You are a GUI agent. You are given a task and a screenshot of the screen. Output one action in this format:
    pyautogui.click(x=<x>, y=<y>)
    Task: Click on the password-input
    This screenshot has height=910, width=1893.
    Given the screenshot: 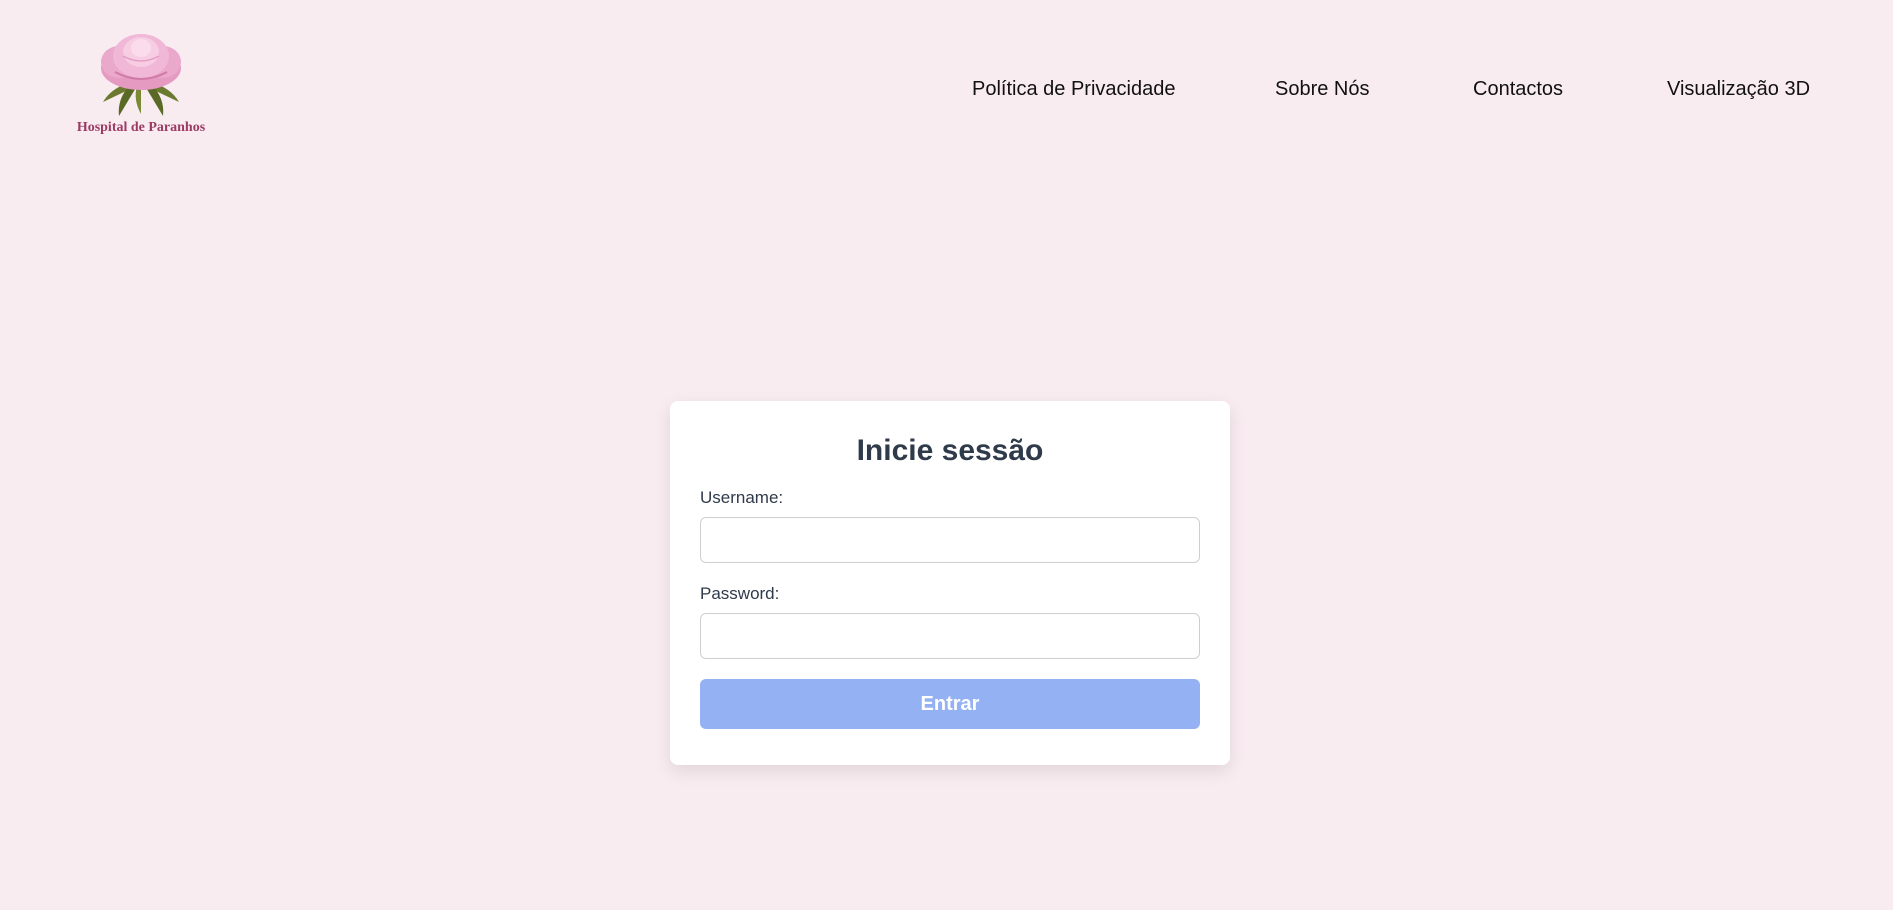 What is the action you would take?
    pyautogui.click(x=950, y=636)
    